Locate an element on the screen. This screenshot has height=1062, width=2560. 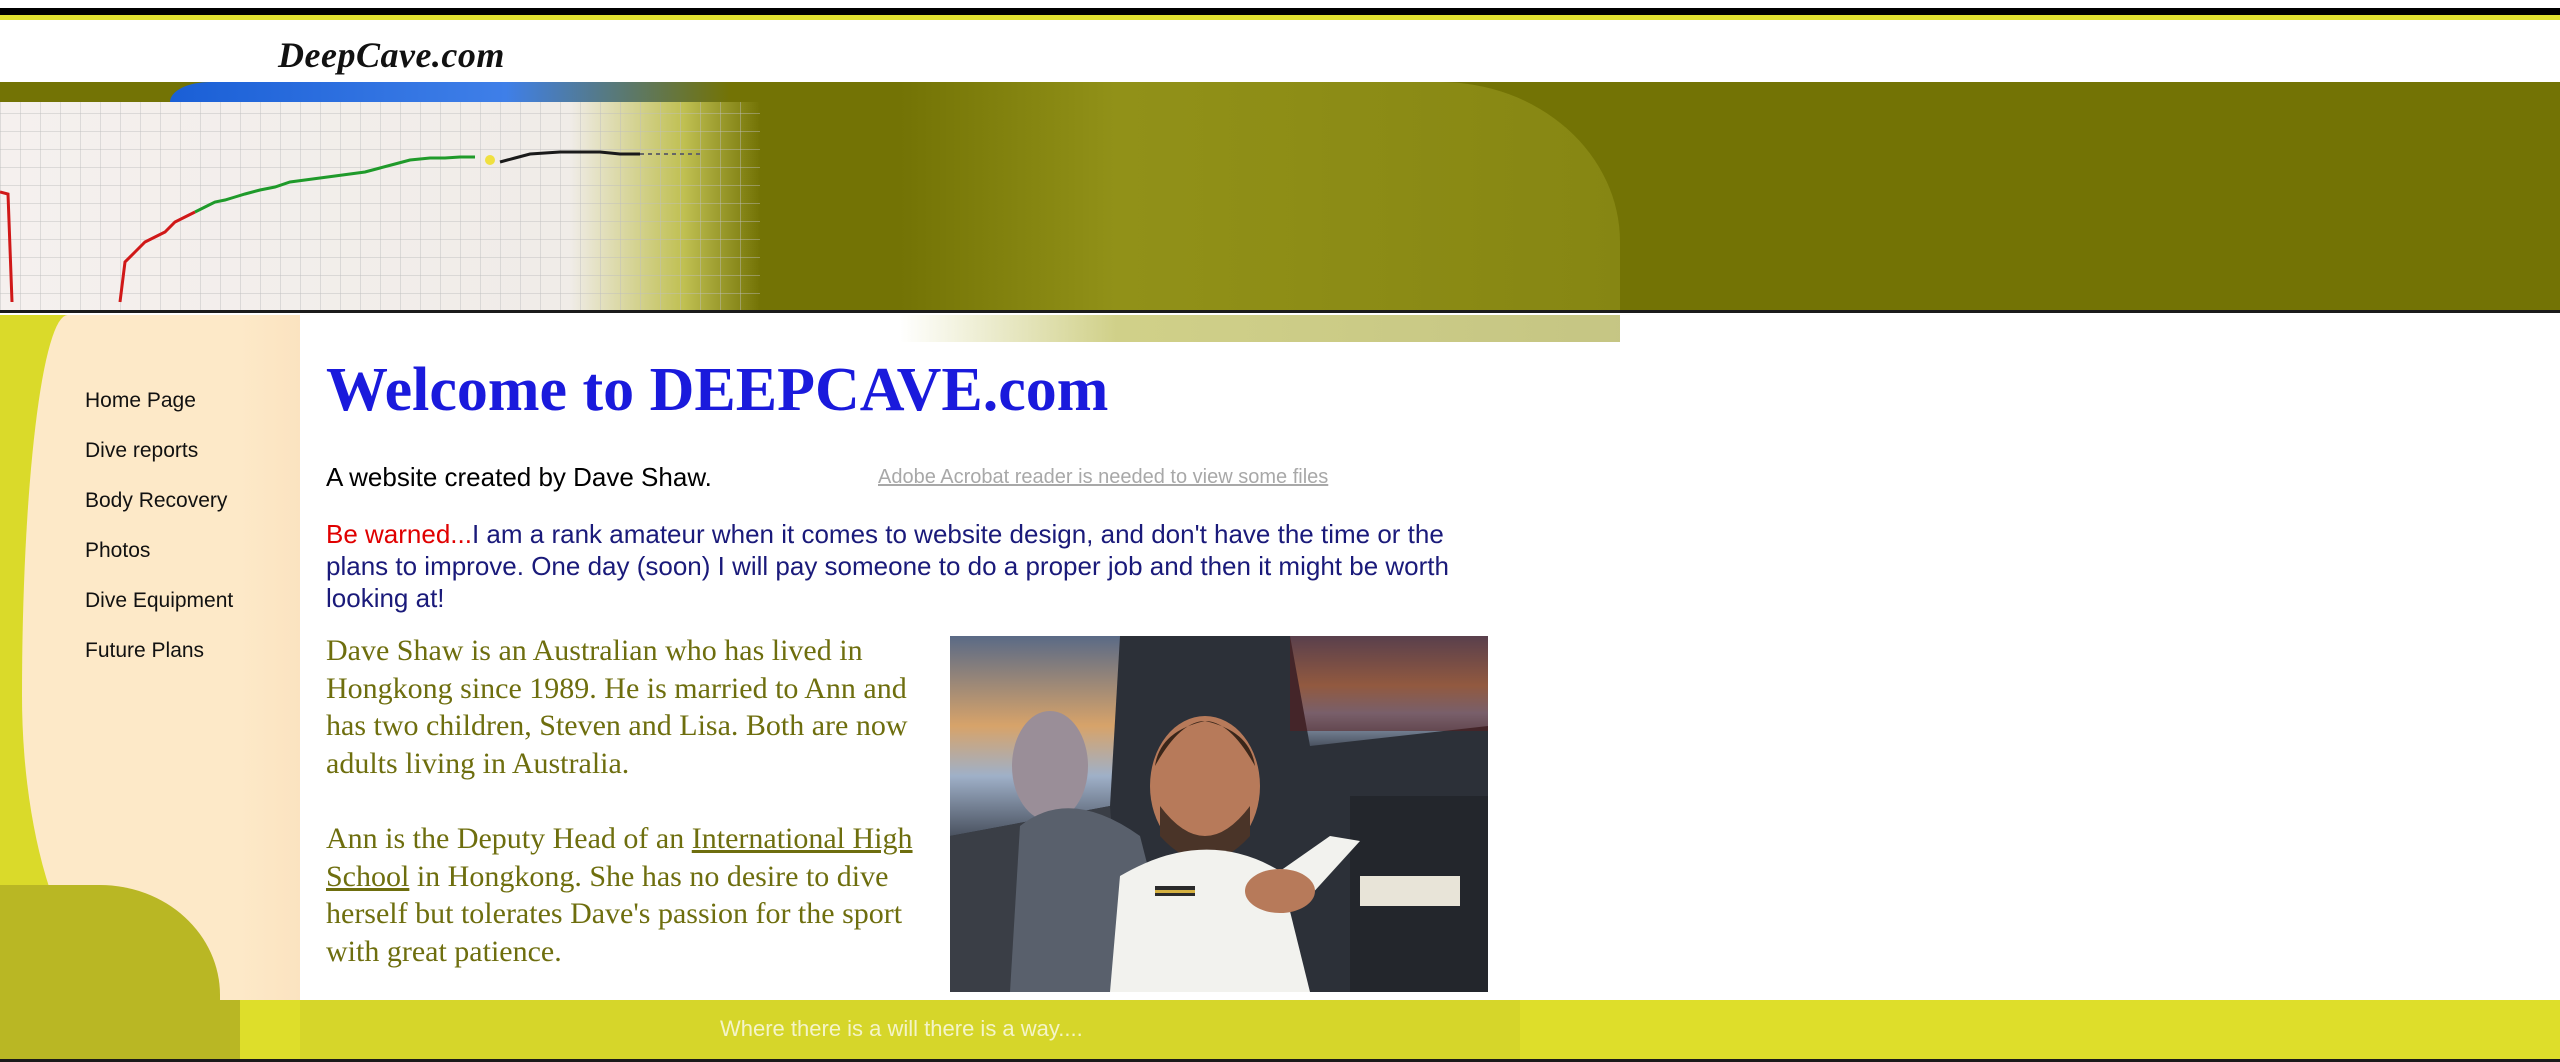
nav-item-dive-reports: Dive reports is located at coordinates (159, 463).